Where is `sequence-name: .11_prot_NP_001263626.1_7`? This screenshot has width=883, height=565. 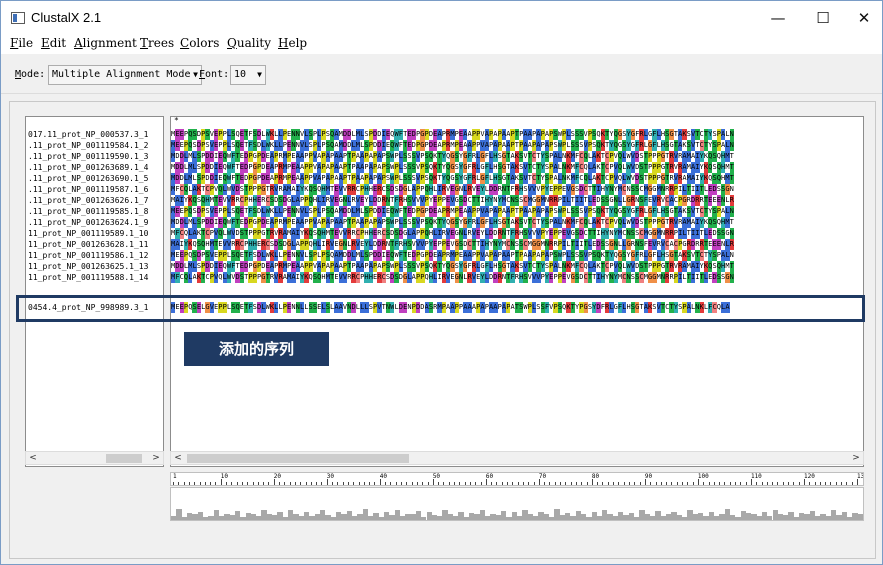
sequence-name: .11_prot_NP_001263626.1_7 is located at coordinates (88, 200).